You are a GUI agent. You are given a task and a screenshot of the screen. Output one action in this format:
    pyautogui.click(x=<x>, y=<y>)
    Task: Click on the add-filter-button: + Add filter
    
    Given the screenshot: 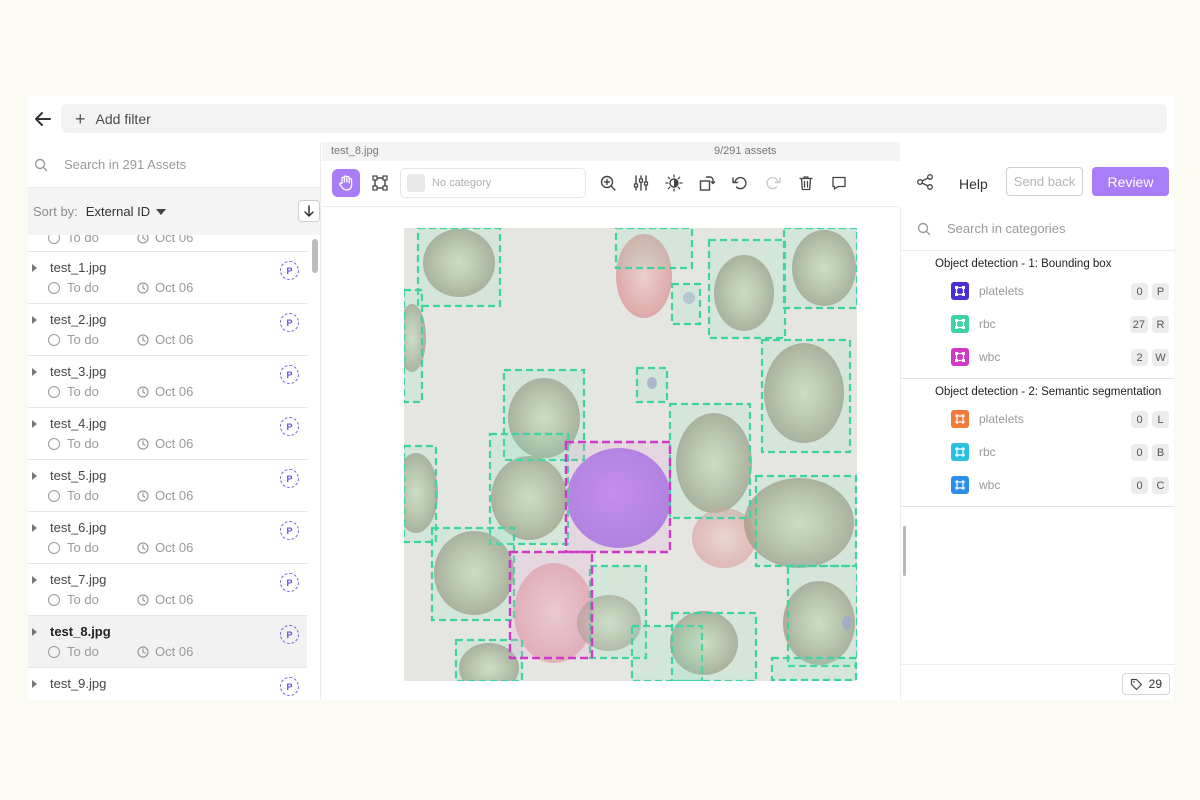 What is the action you would take?
    pyautogui.click(x=614, y=118)
    